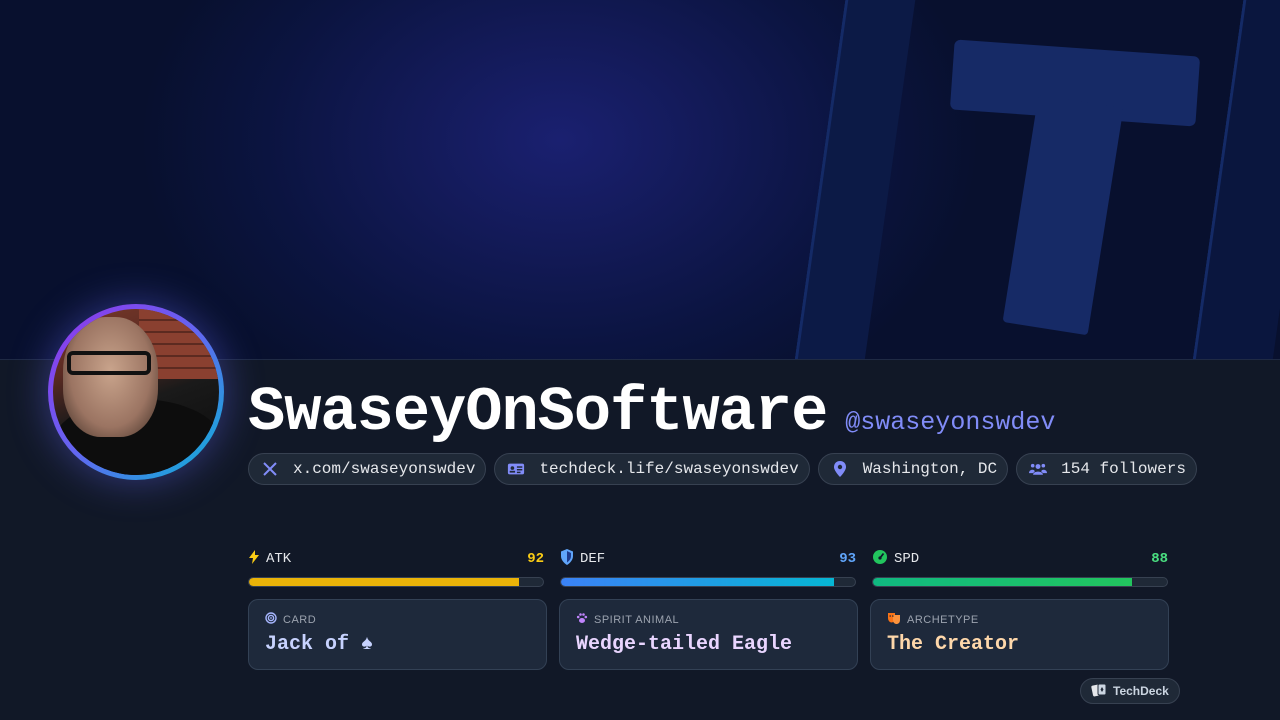  What do you see at coordinates (109, 363) in the screenshot?
I see `avatar-glasses` at bounding box center [109, 363].